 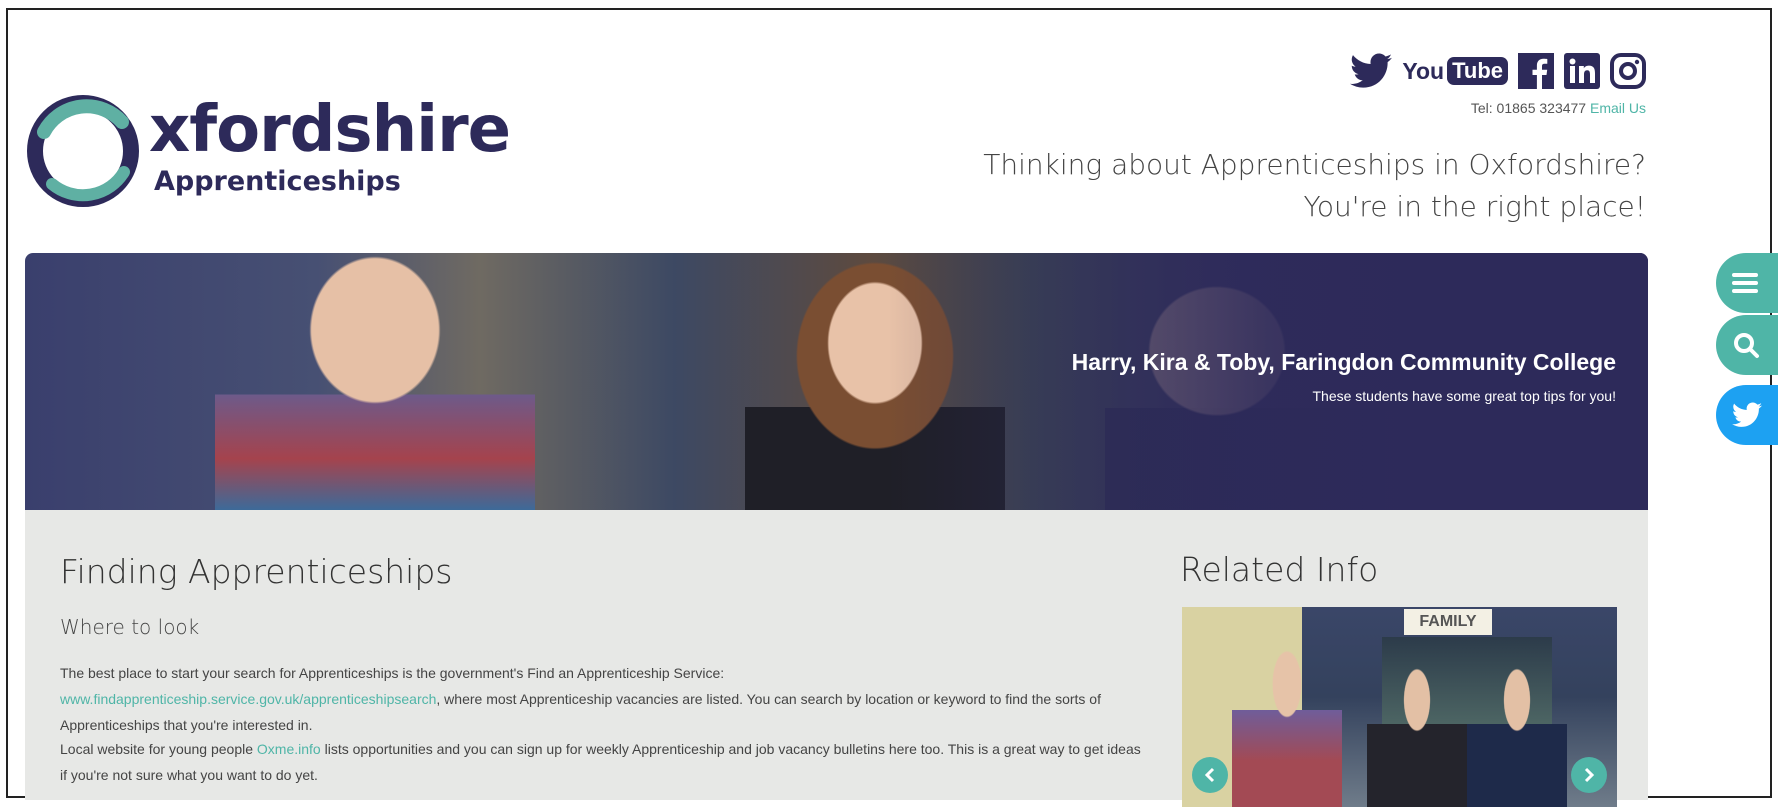 What do you see at coordinates (1423, 70) in the screenshot?
I see `youtube-you-text: You` at bounding box center [1423, 70].